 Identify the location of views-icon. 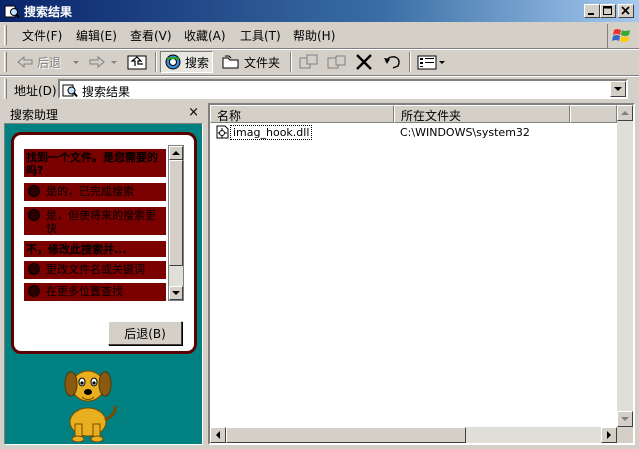
(427, 62).